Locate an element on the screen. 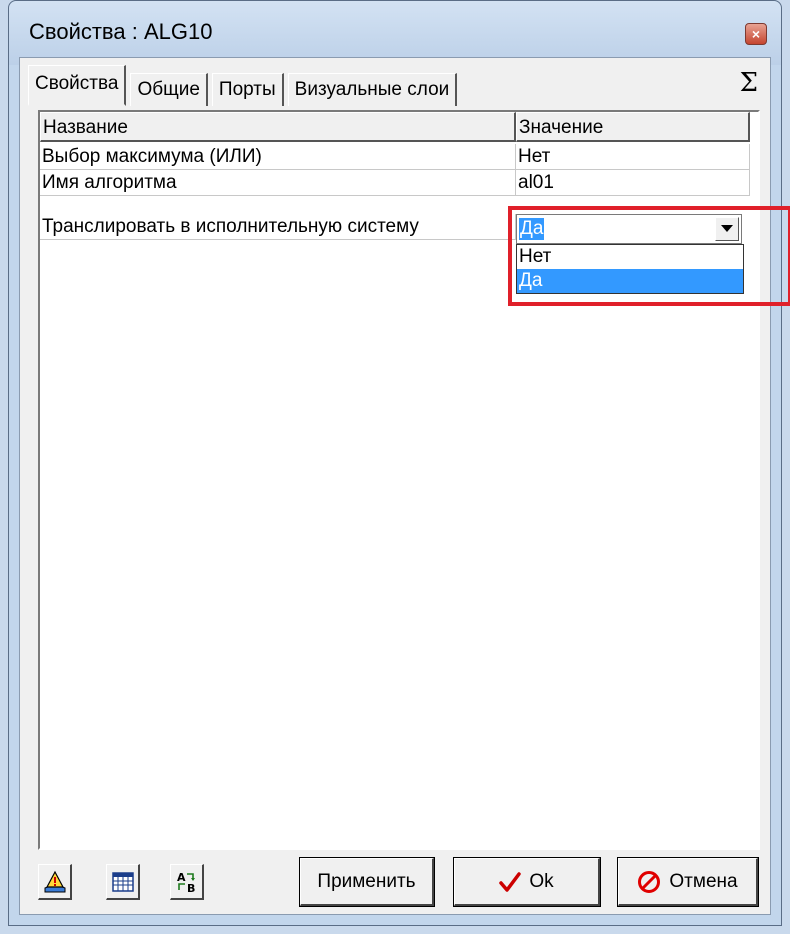 The height and width of the screenshot is (934, 790). dropdown-option-yes: Да is located at coordinates (630, 281).